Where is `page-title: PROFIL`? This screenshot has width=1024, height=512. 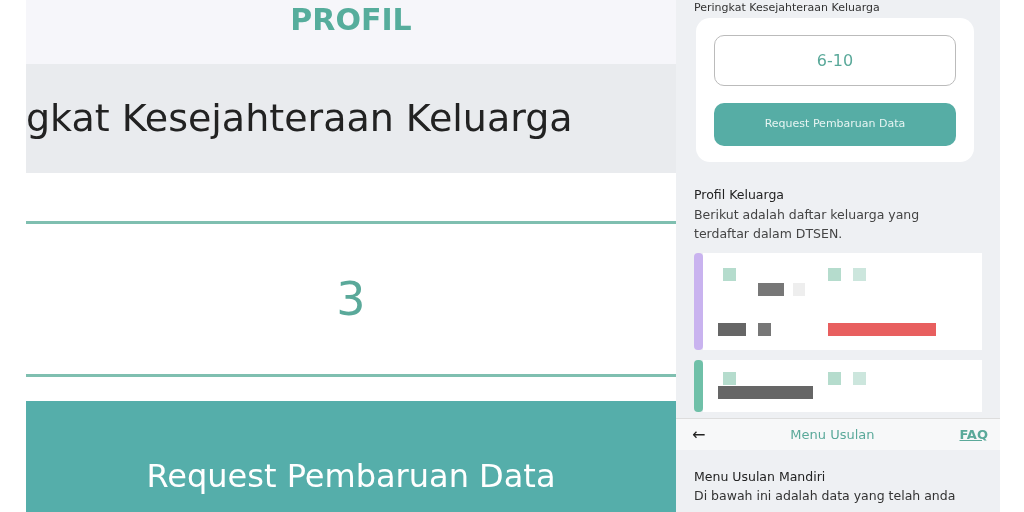 page-title: PROFIL is located at coordinates (351, 20).